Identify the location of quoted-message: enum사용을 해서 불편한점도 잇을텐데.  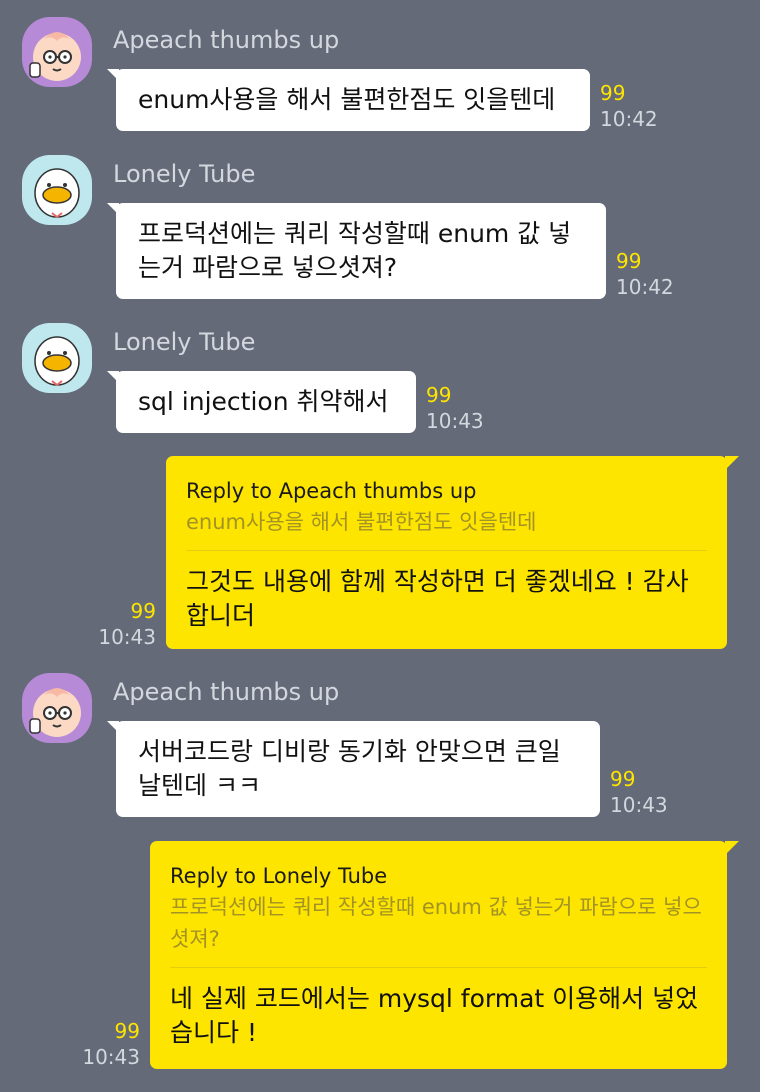
(446, 528).